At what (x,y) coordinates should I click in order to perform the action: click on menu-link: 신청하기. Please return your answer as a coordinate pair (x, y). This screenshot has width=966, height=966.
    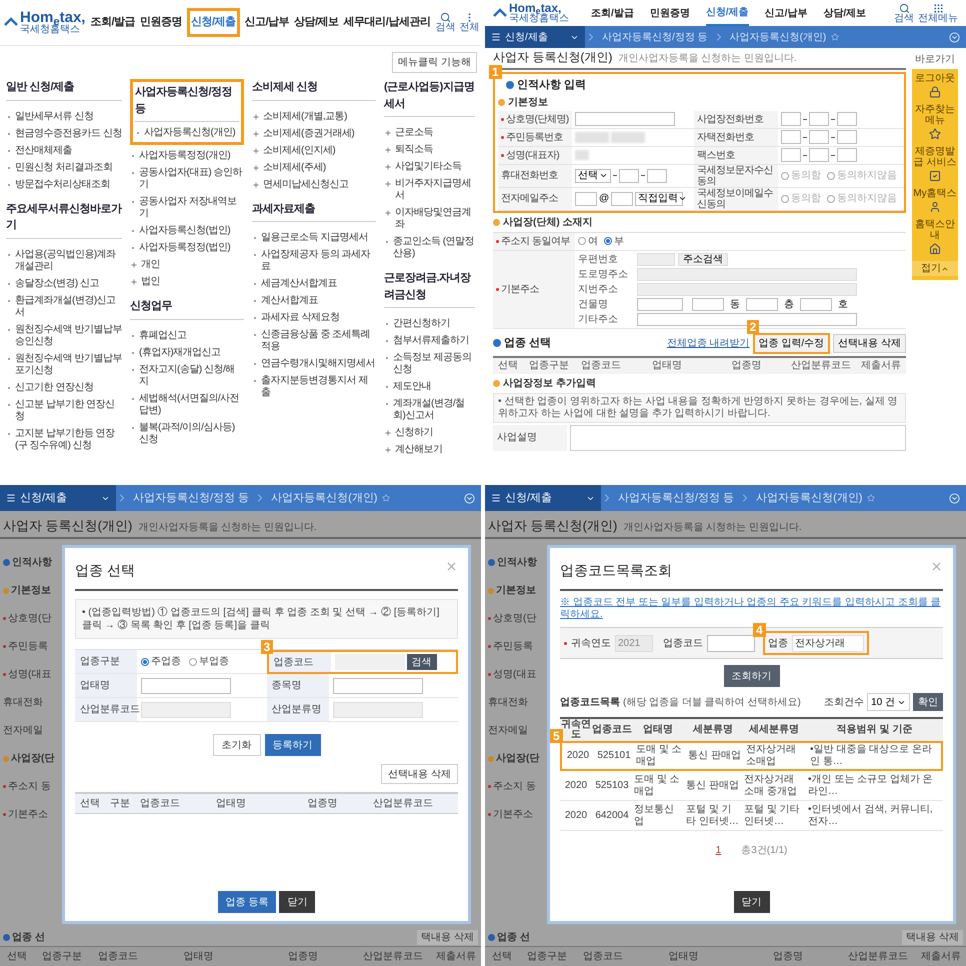
    Looking at the image, I should click on (429, 433).